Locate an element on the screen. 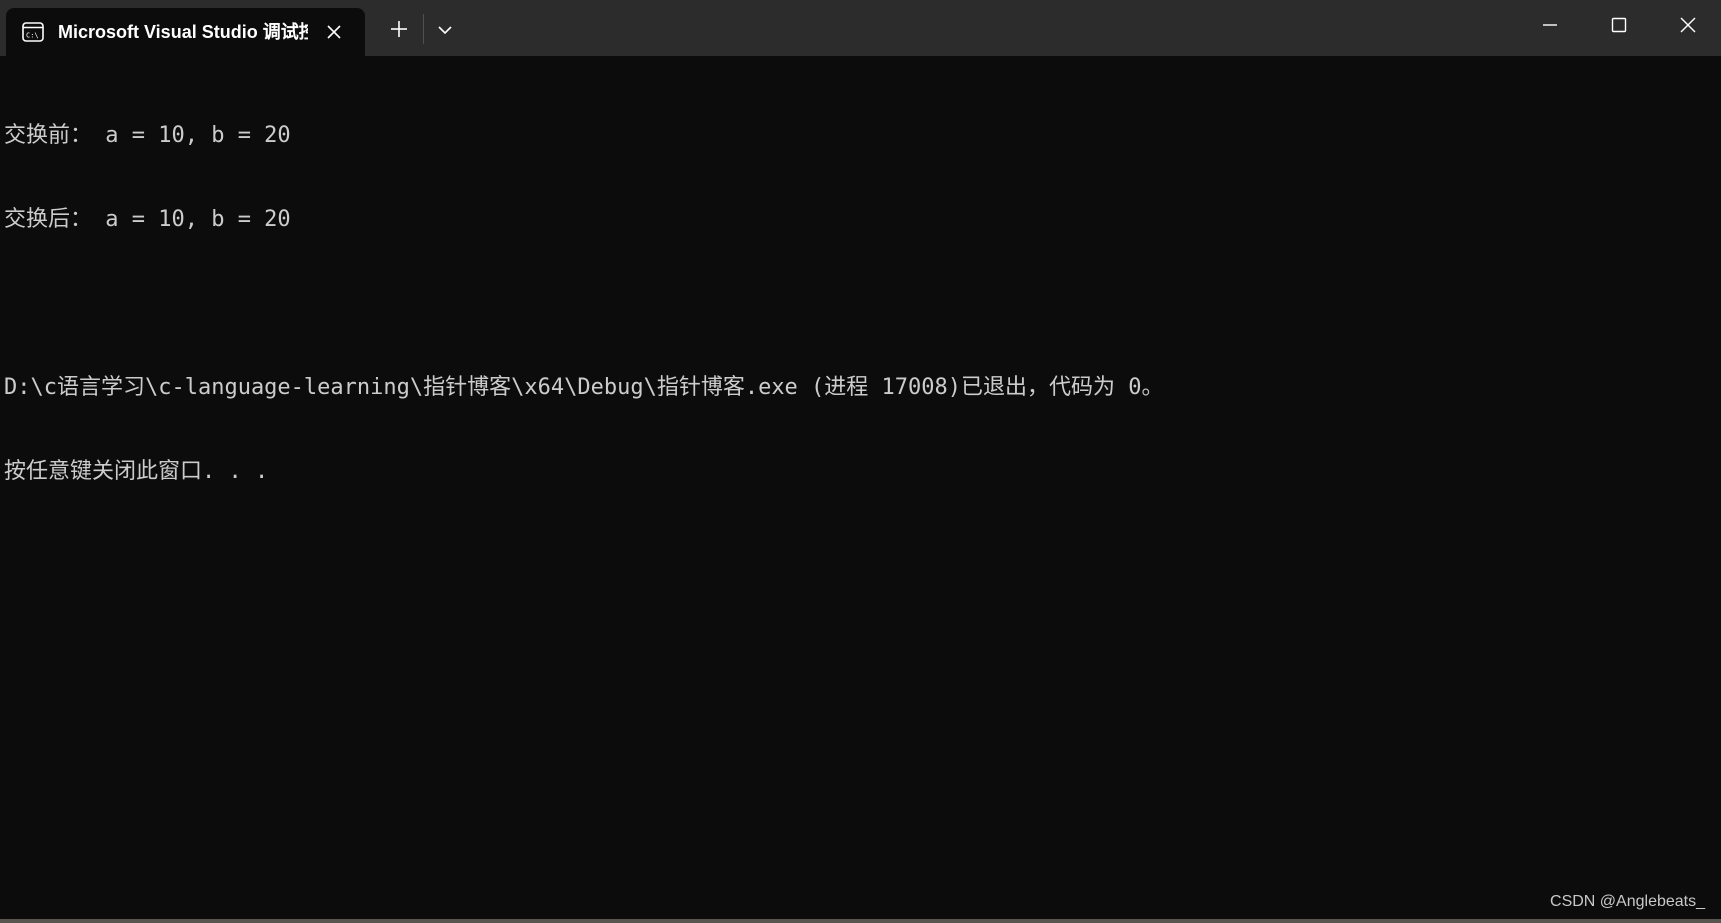  close-window-button is located at coordinates (1687, 26).